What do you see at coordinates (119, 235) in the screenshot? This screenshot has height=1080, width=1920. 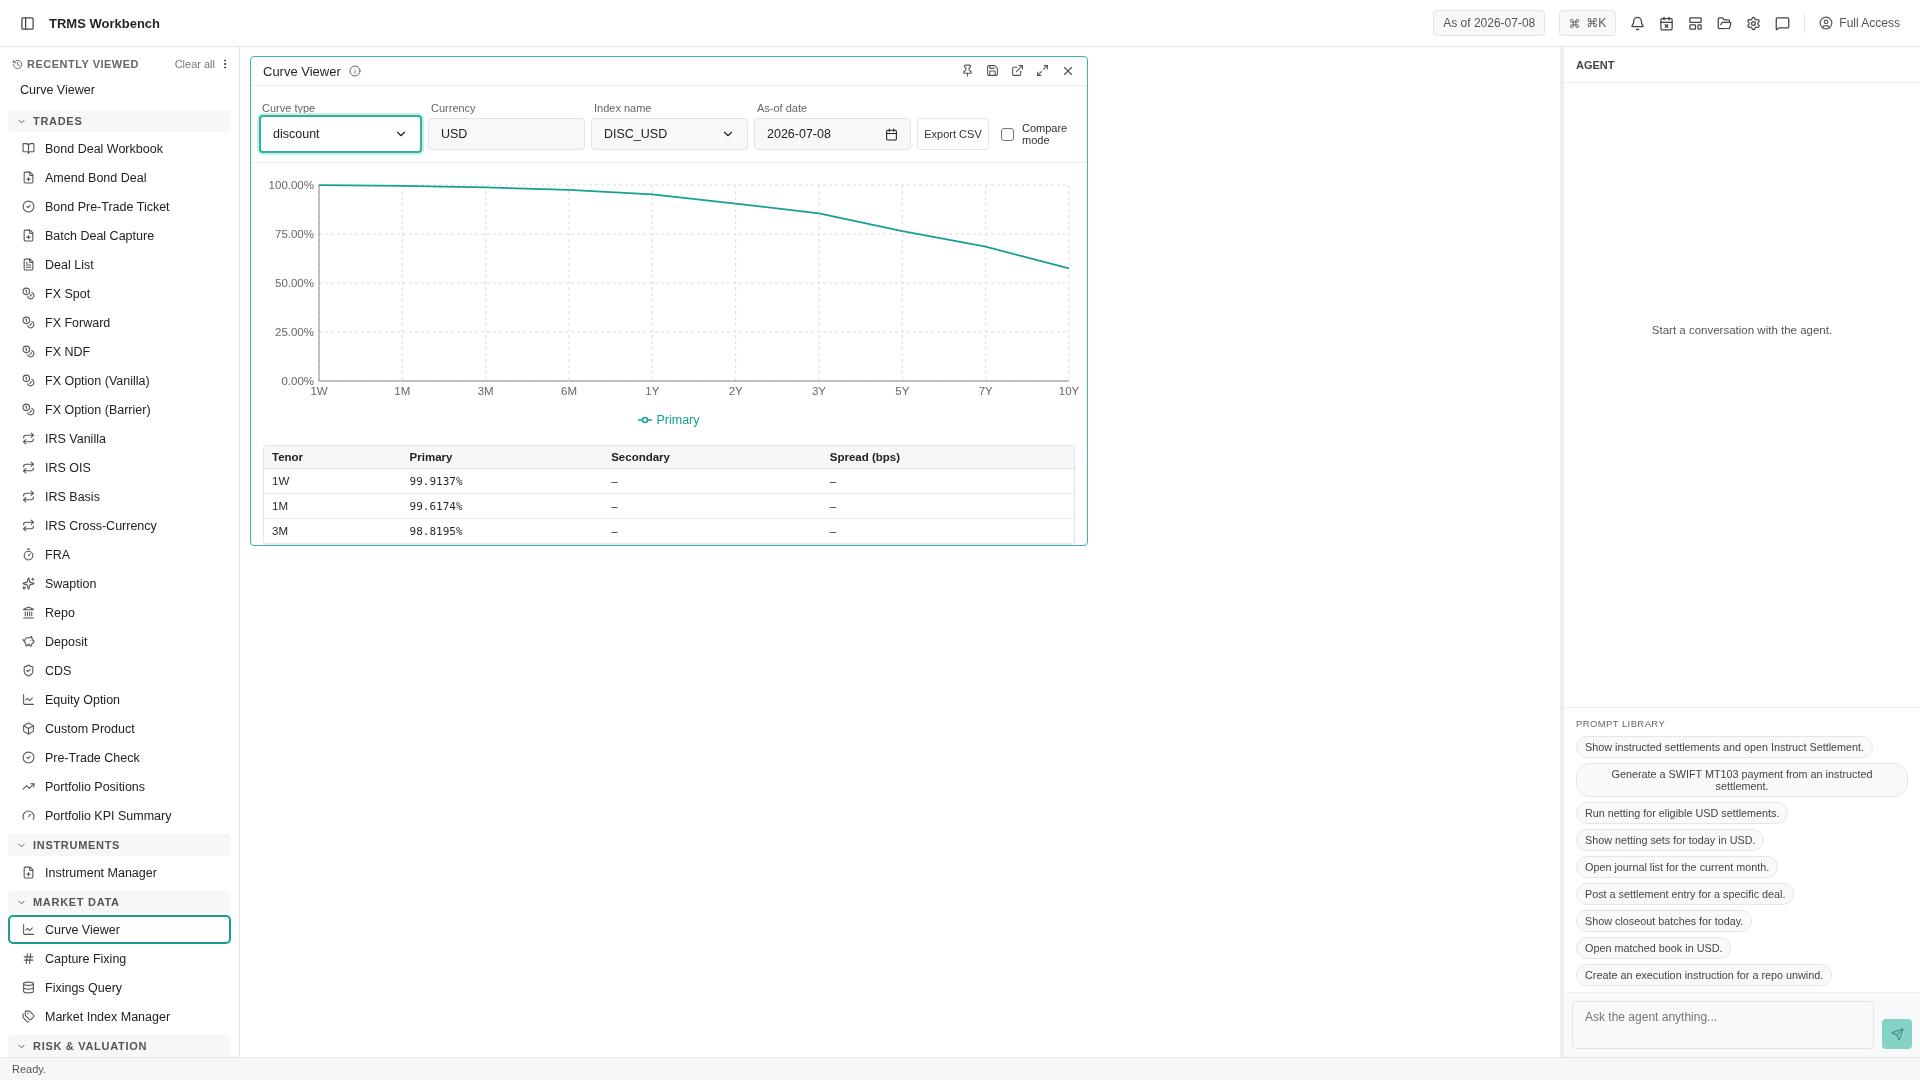 I see `nav-item: Batch Deal Capture` at bounding box center [119, 235].